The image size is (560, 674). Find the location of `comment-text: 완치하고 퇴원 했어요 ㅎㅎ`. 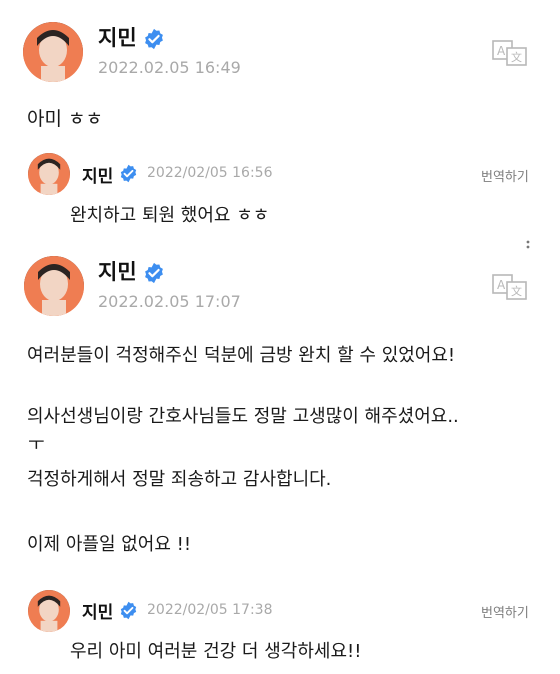

comment-text: 완치하고 퇴원 했어요 ㅎㅎ is located at coordinates (170, 215).